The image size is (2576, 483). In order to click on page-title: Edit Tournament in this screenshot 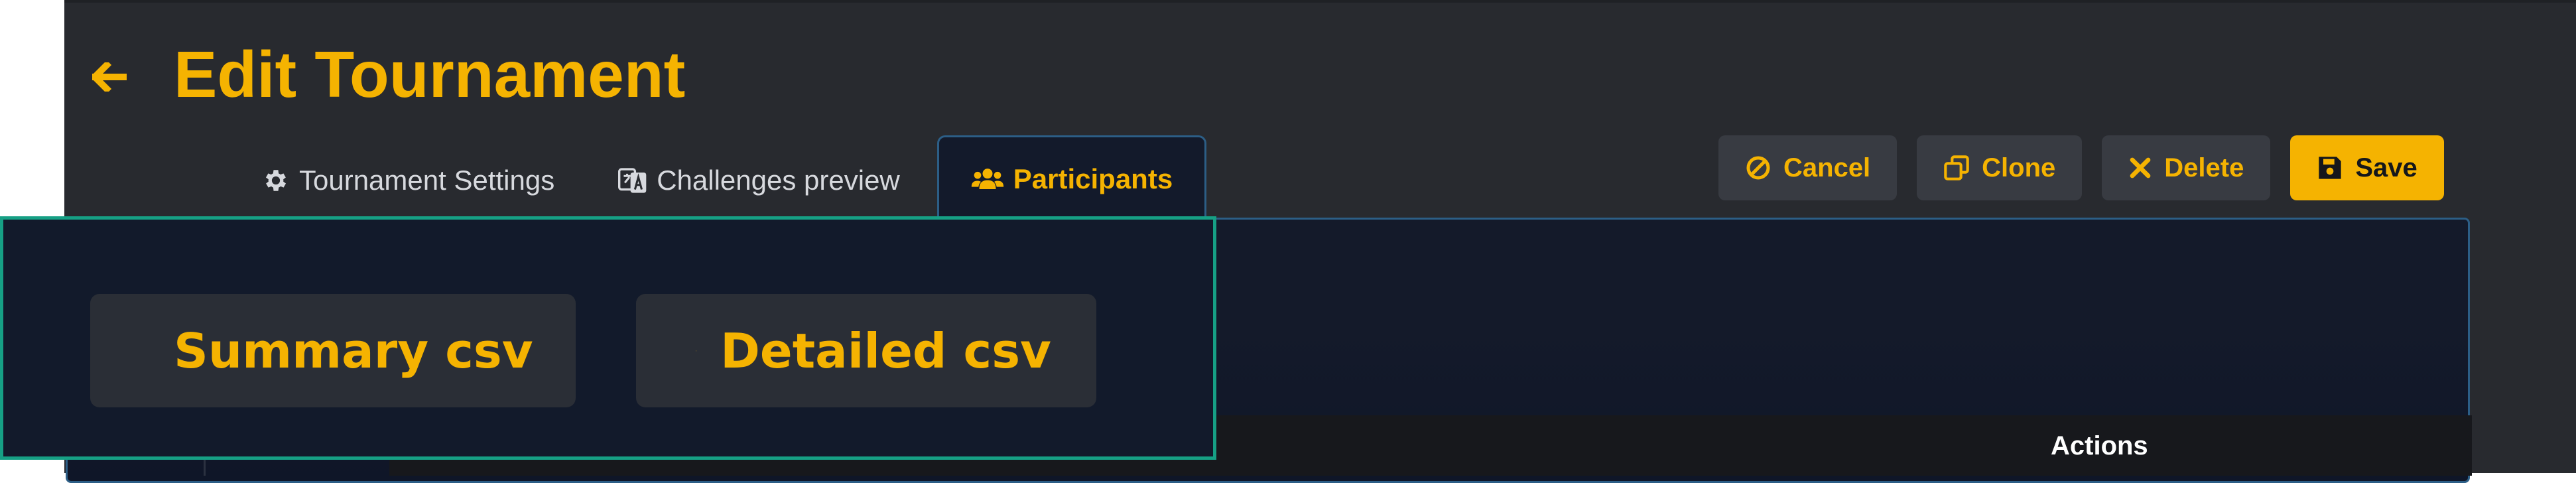, I will do `click(430, 74)`.